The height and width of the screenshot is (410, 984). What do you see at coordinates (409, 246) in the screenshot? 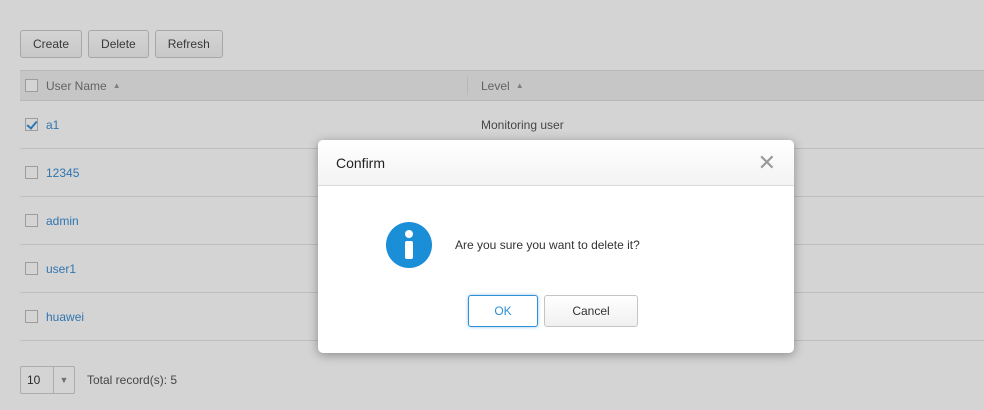
I see `info-icon` at bounding box center [409, 246].